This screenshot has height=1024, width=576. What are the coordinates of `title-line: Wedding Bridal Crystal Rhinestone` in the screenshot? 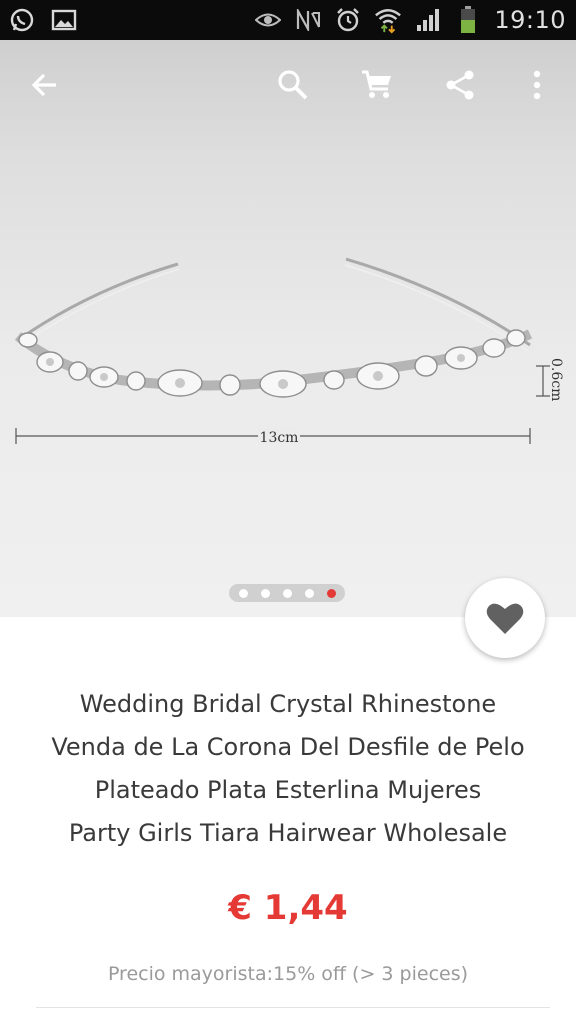 It's located at (288, 704).